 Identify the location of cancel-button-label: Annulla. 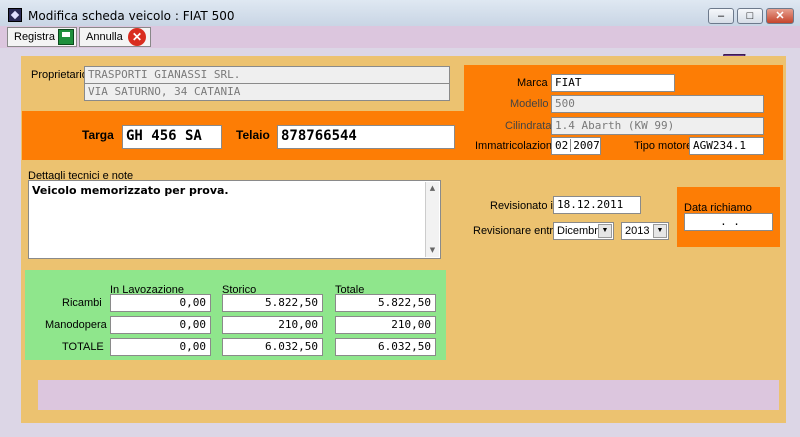
(104, 37).